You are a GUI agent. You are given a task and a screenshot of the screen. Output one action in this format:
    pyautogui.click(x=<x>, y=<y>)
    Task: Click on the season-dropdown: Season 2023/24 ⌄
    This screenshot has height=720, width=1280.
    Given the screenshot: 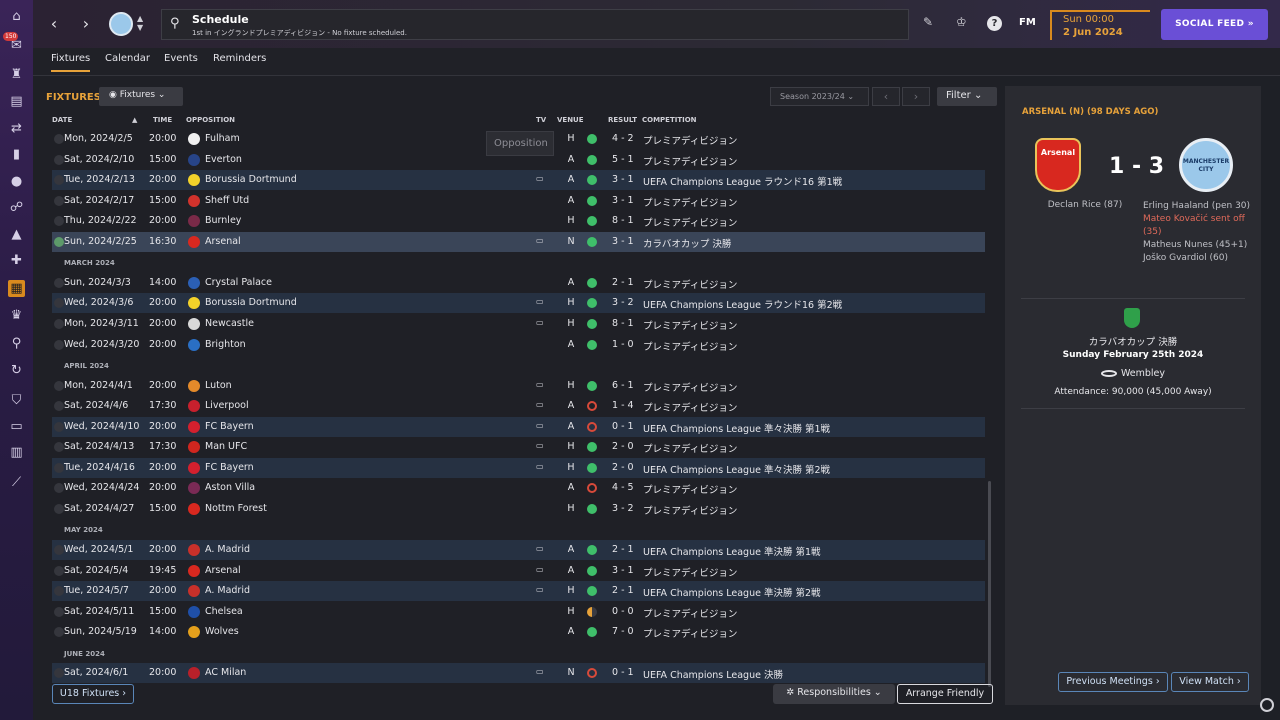 What is the action you would take?
    pyautogui.click(x=819, y=96)
    